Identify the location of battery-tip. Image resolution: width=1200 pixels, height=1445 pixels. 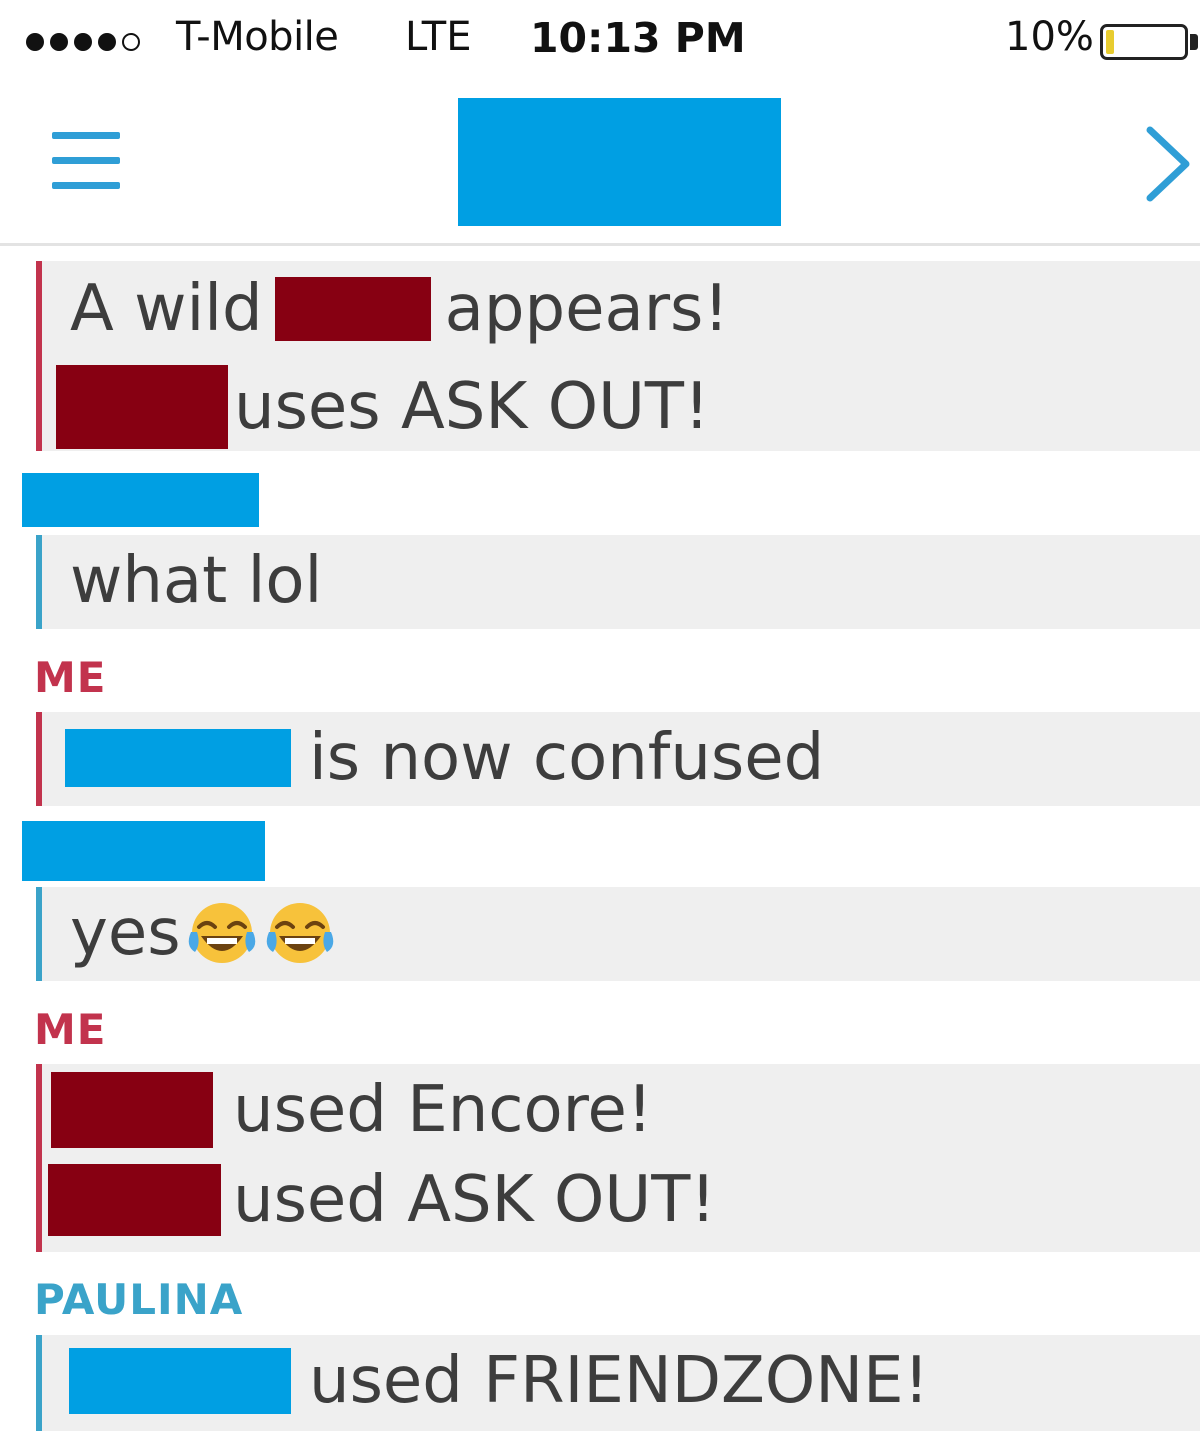
(1194, 42).